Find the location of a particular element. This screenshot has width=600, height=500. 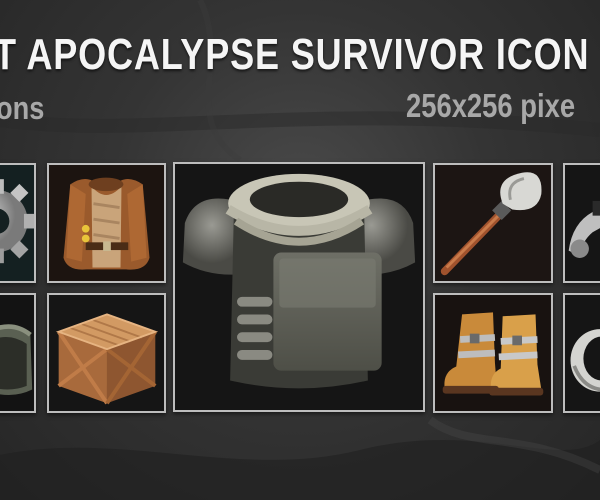

icon-tile-helmet is located at coordinates (18, 353).